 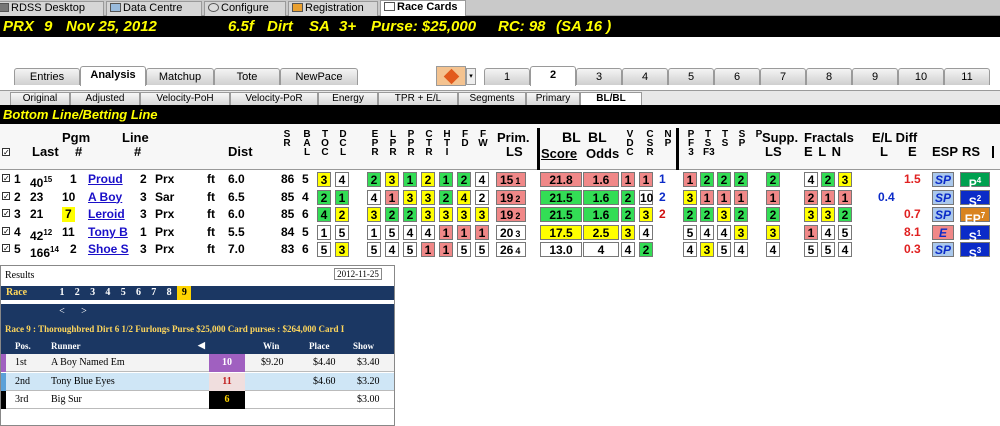 What do you see at coordinates (783, 76) in the screenshot?
I see `race-tab-7: 7` at bounding box center [783, 76].